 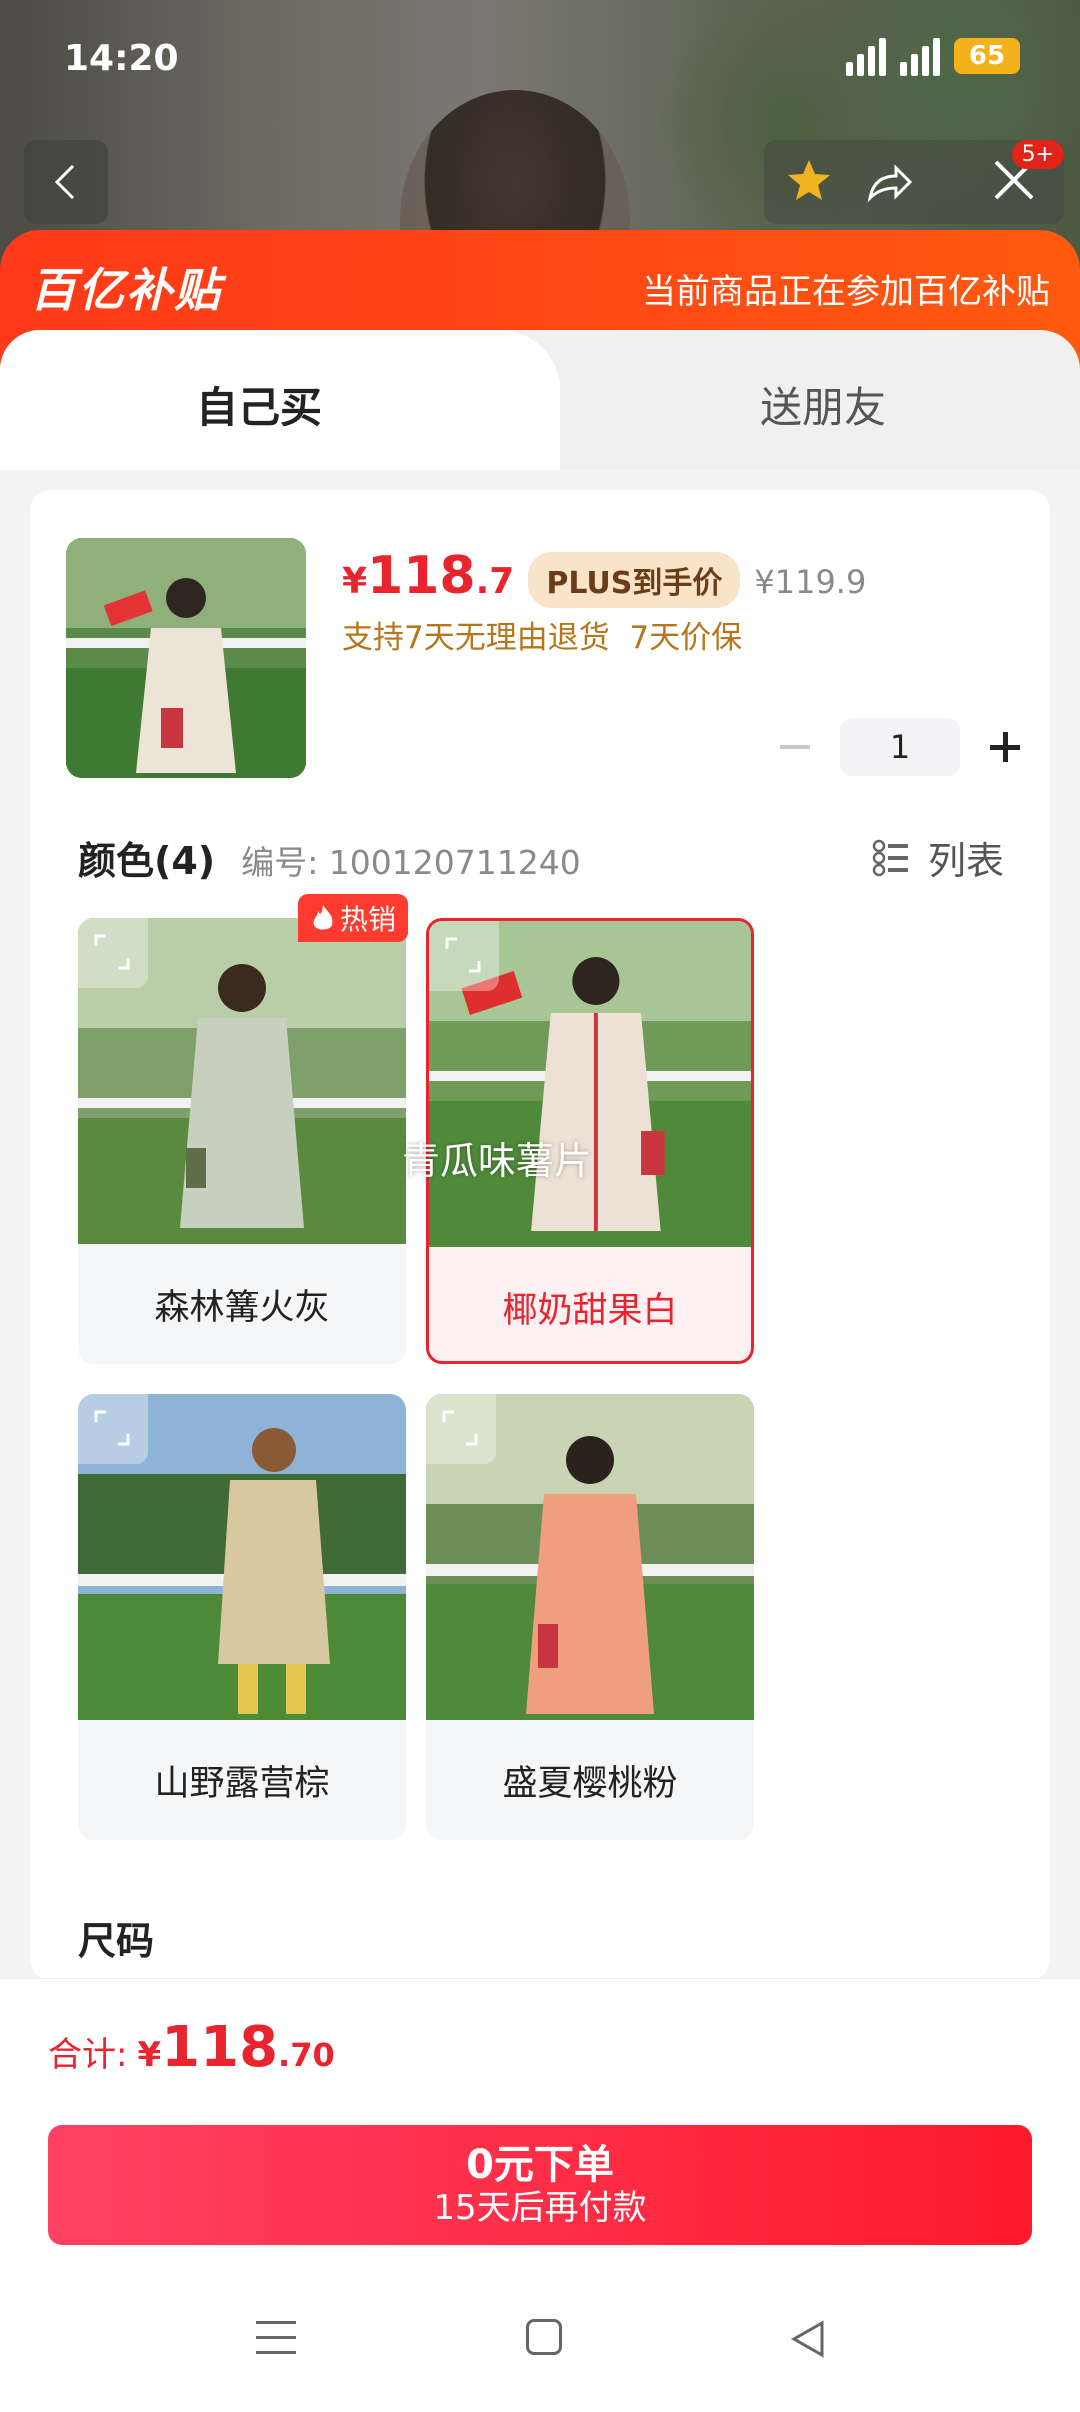 I want to click on back-button, so click(x=66, y=182).